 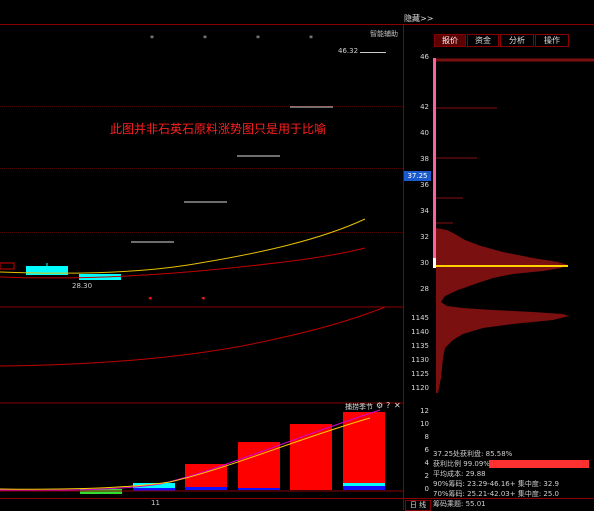 What do you see at coordinates (426, 437) in the screenshot?
I see `axis-tick: 8` at bounding box center [426, 437].